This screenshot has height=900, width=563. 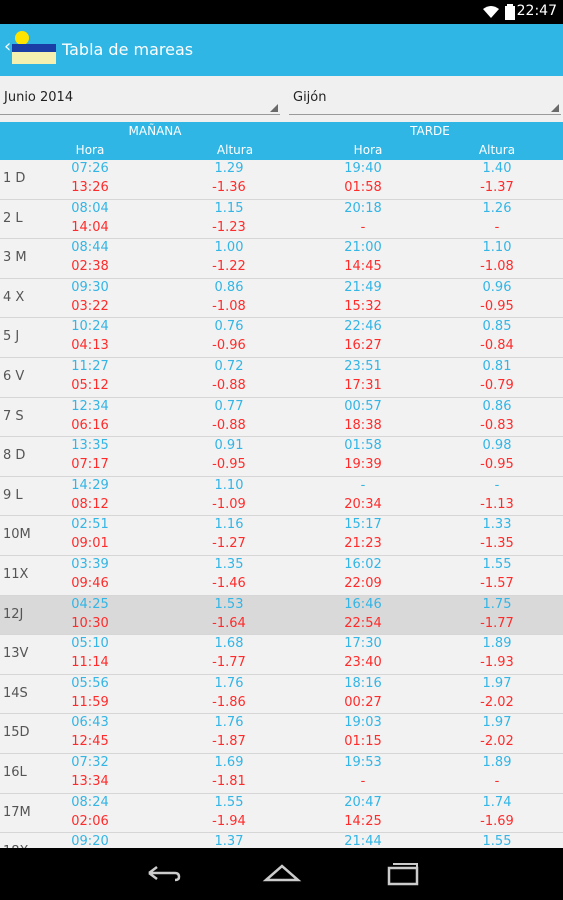 What do you see at coordinates (497, 150) in the screenshot?
I see `header-altura-afternoon: Altura` at bounding box center [497, 150].